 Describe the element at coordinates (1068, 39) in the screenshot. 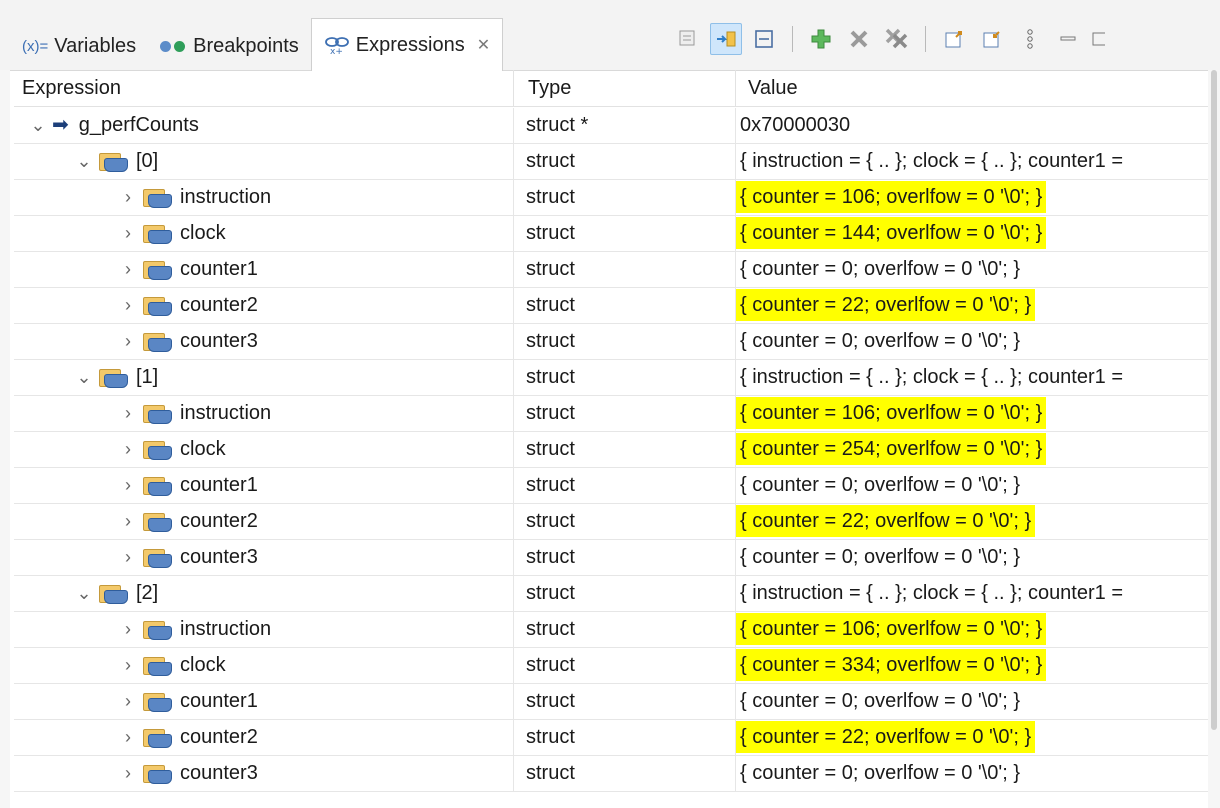

I see `minimize-icon` at that location.